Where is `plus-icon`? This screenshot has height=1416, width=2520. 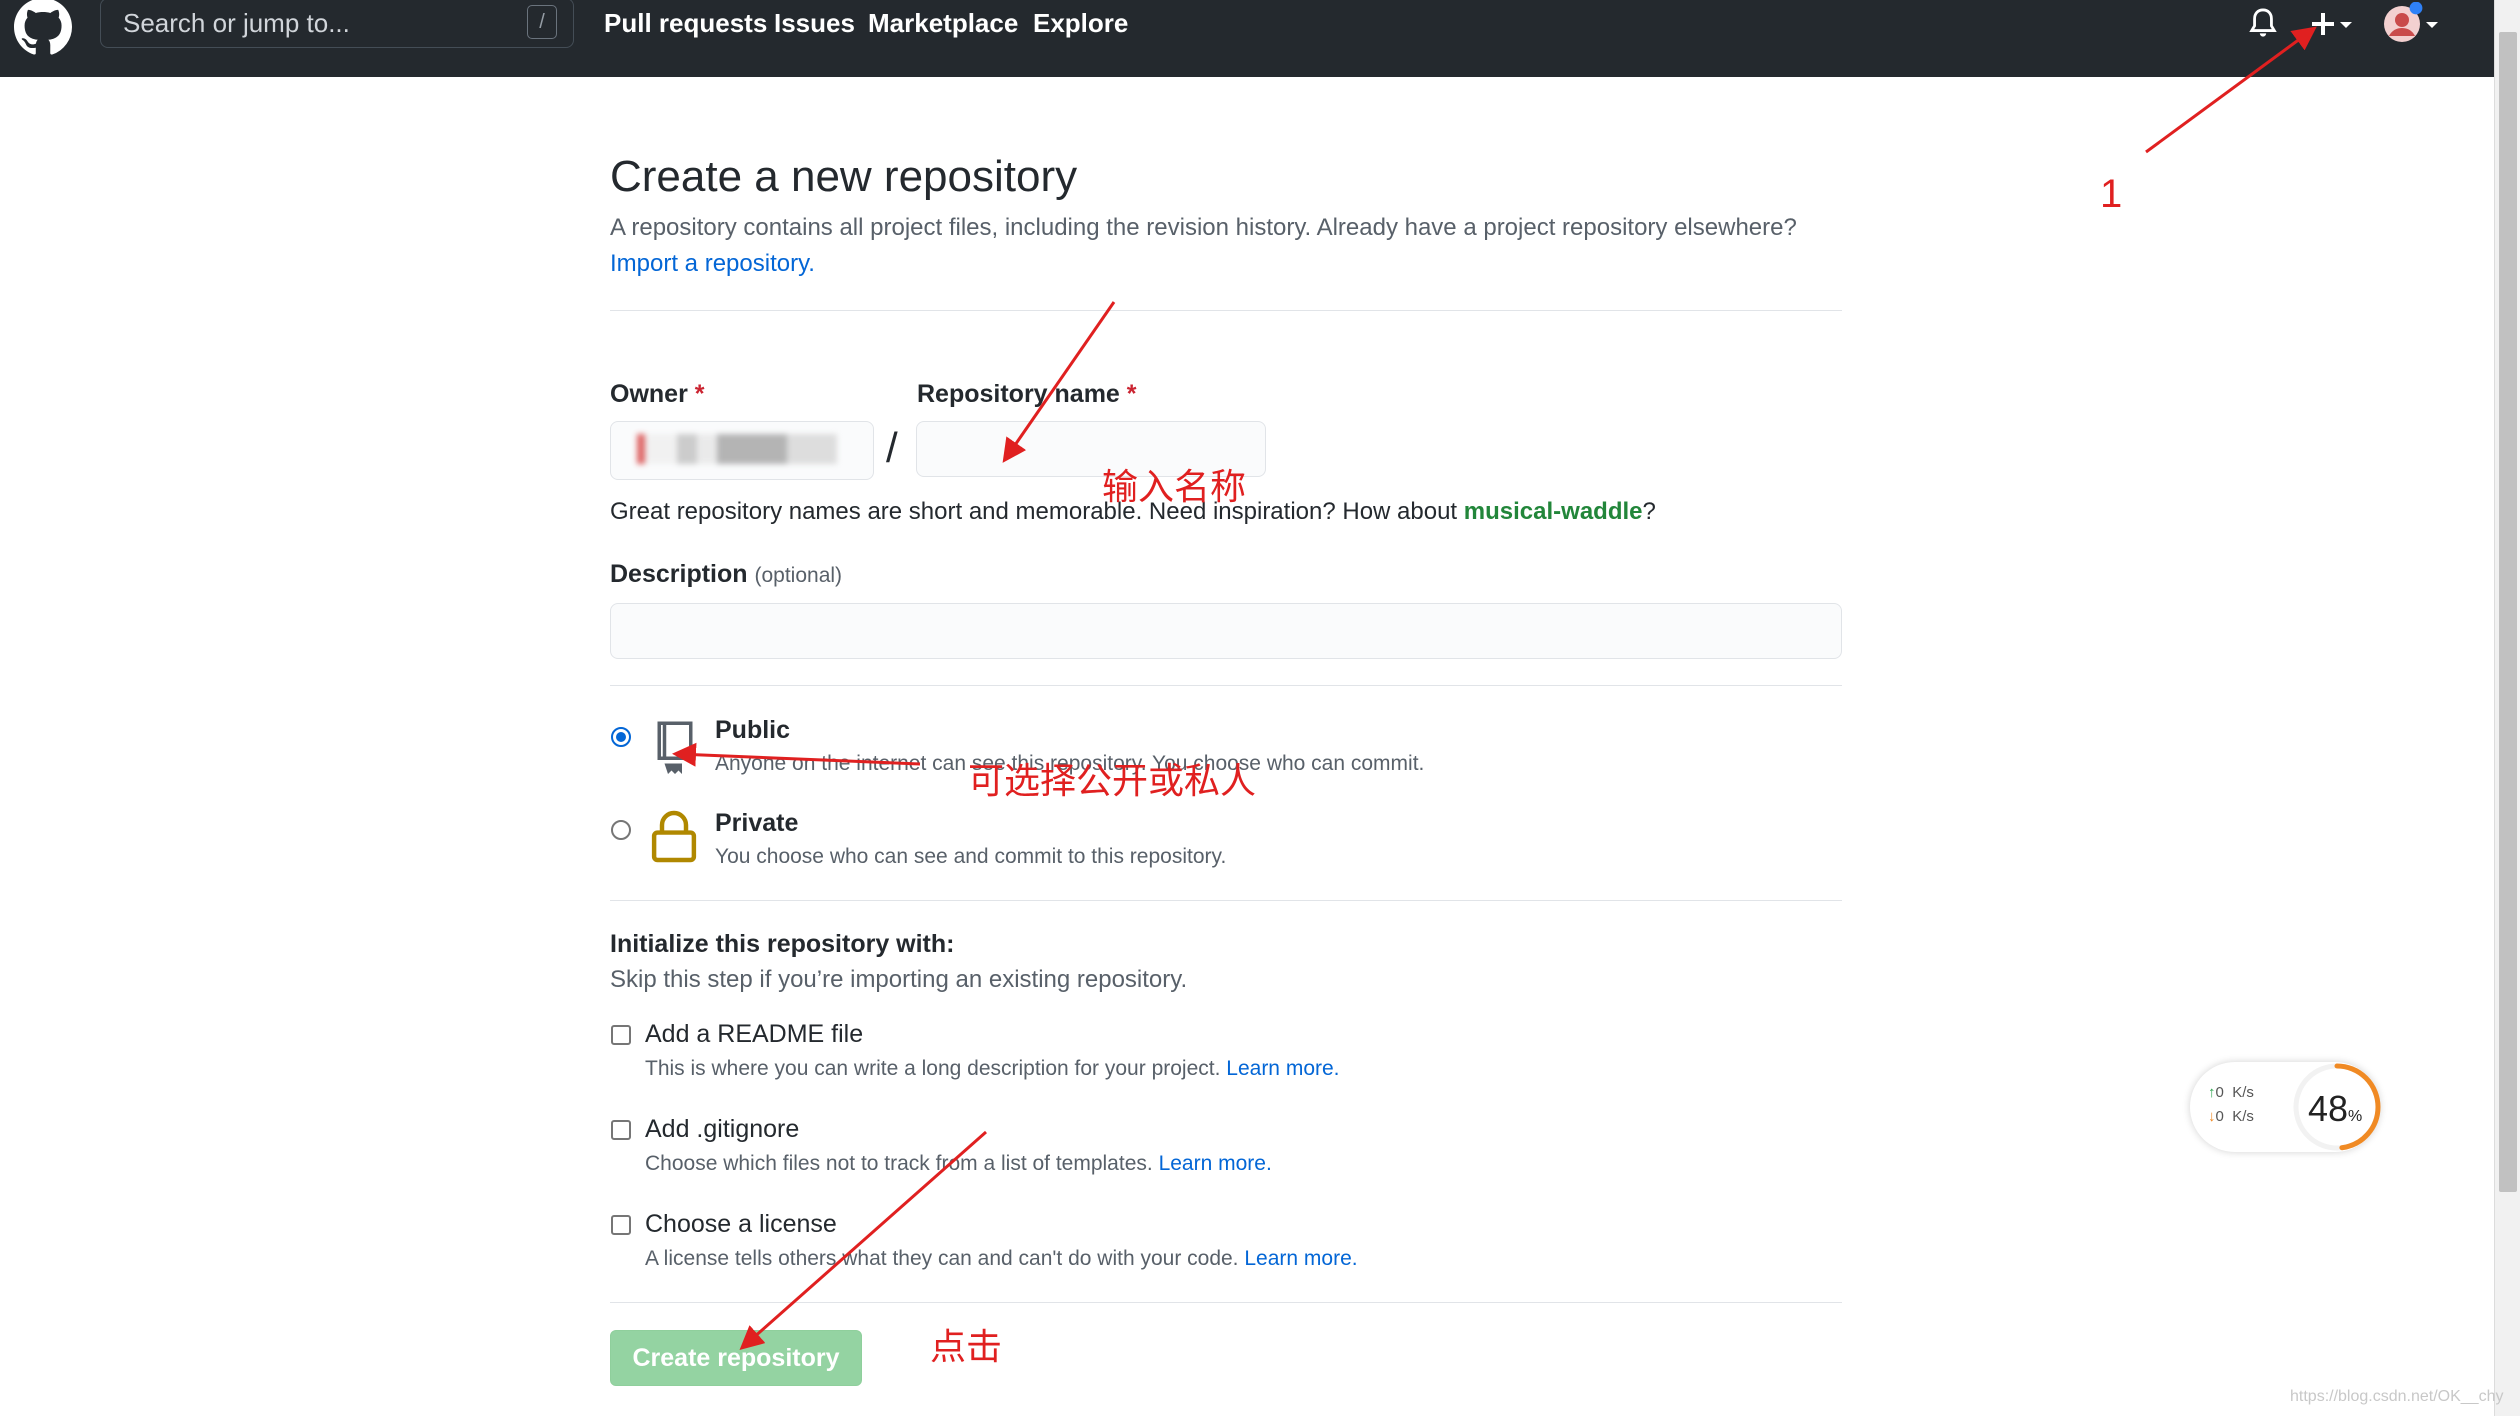 plus-icon is located at coordinates (2332, 24).